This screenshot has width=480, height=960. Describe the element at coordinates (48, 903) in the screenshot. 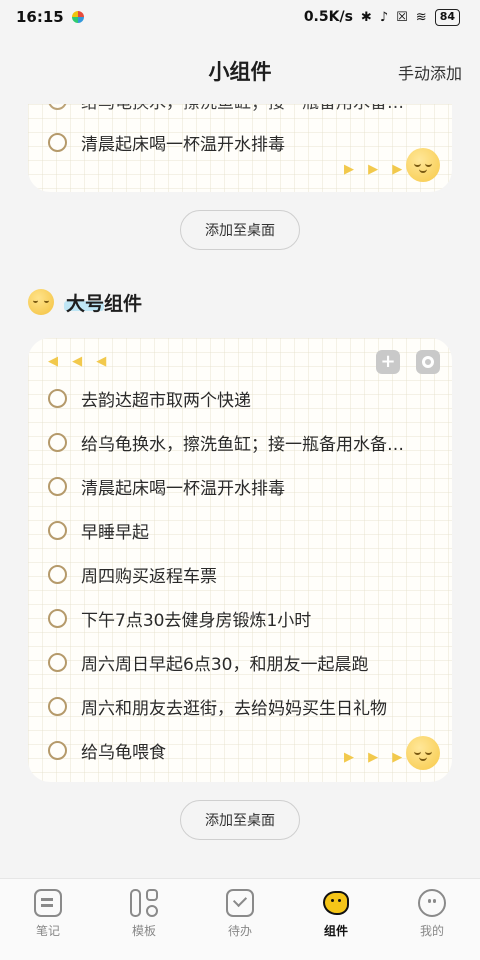

I see `note-icon` at that location.